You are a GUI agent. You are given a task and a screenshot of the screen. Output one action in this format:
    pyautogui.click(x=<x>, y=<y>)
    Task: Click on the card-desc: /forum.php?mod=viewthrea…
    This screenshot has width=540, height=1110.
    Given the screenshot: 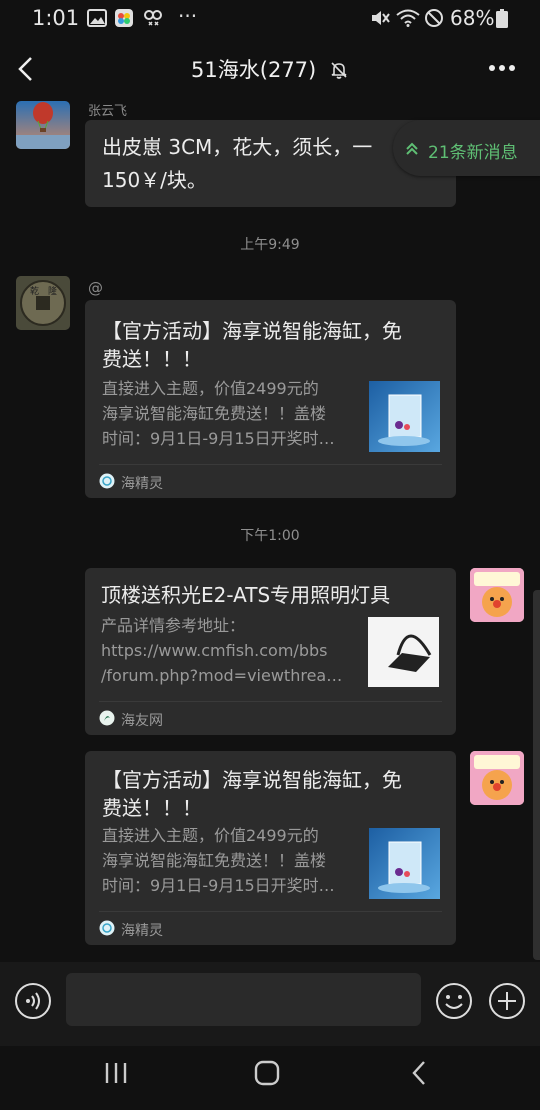 What is the action you would take?
    pyautogui.click(x=222, y=675)
    